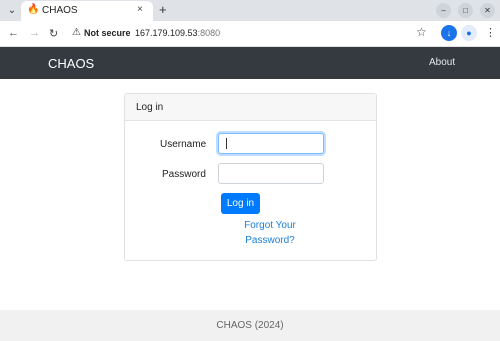 The width and height of the screenshot is (500, 341). I want to click on text-caret, so click(226, 143).